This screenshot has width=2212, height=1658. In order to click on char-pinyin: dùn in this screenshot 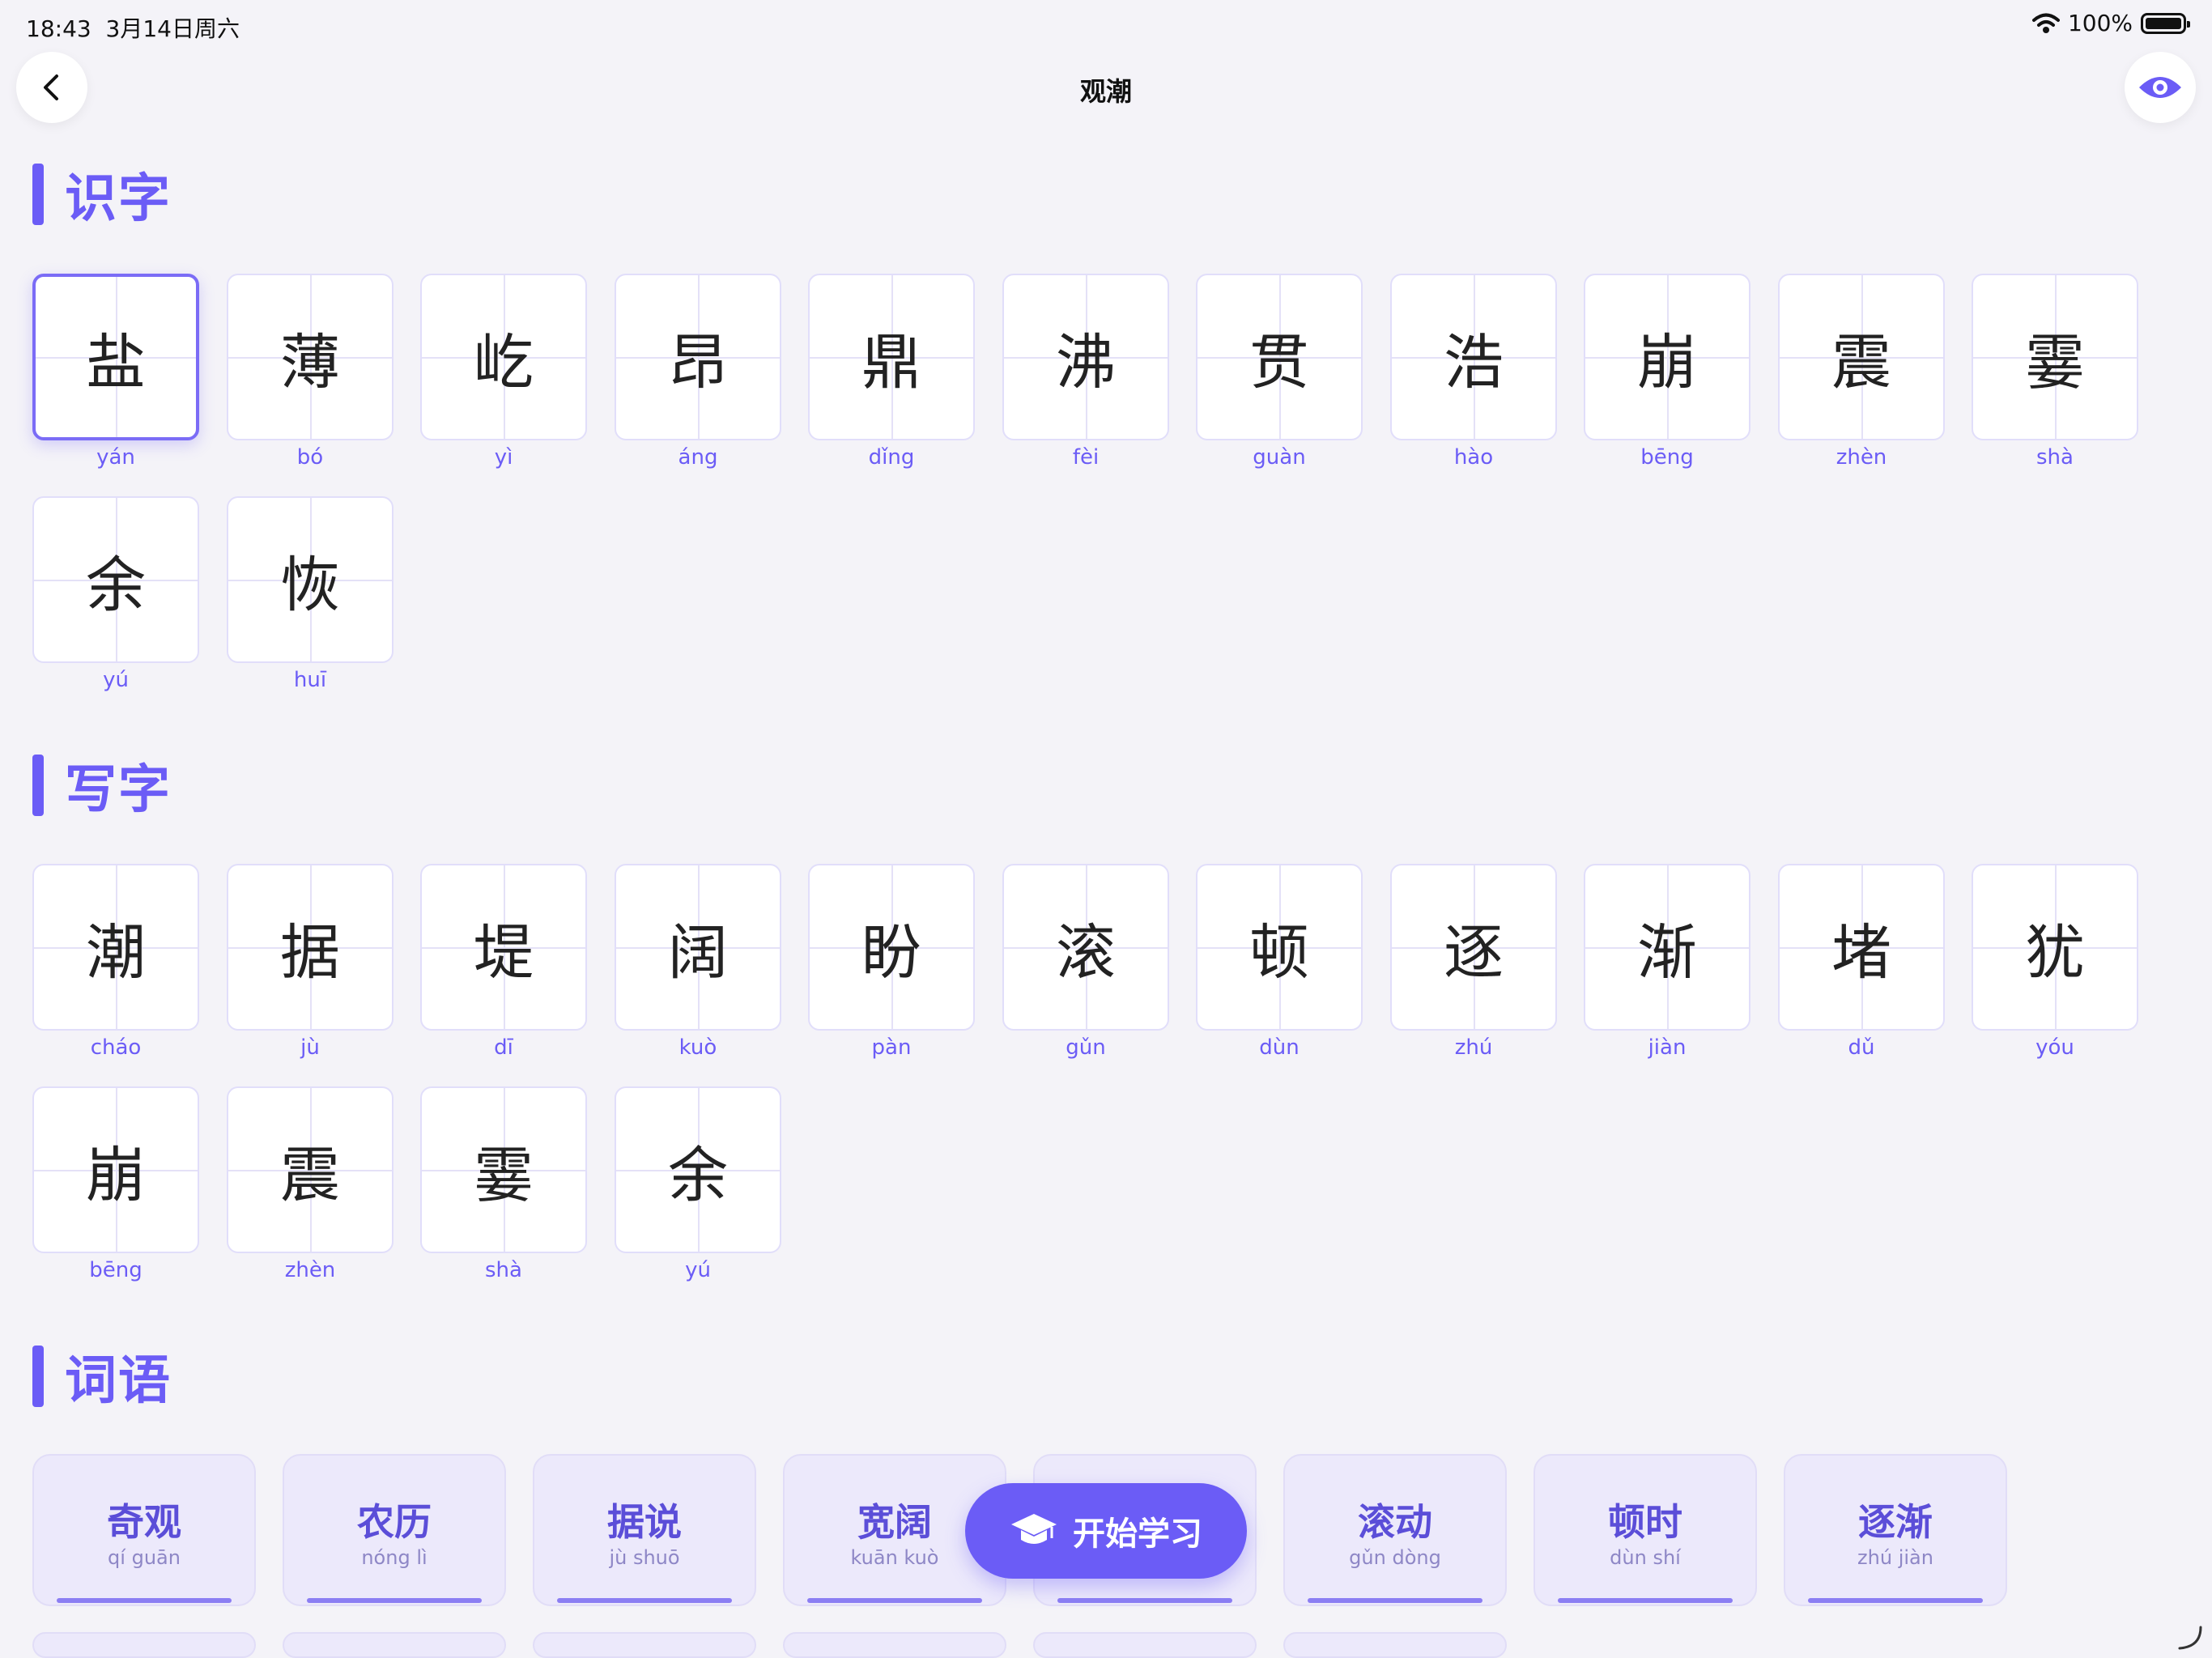, I will do `click(1280, 1047)`.